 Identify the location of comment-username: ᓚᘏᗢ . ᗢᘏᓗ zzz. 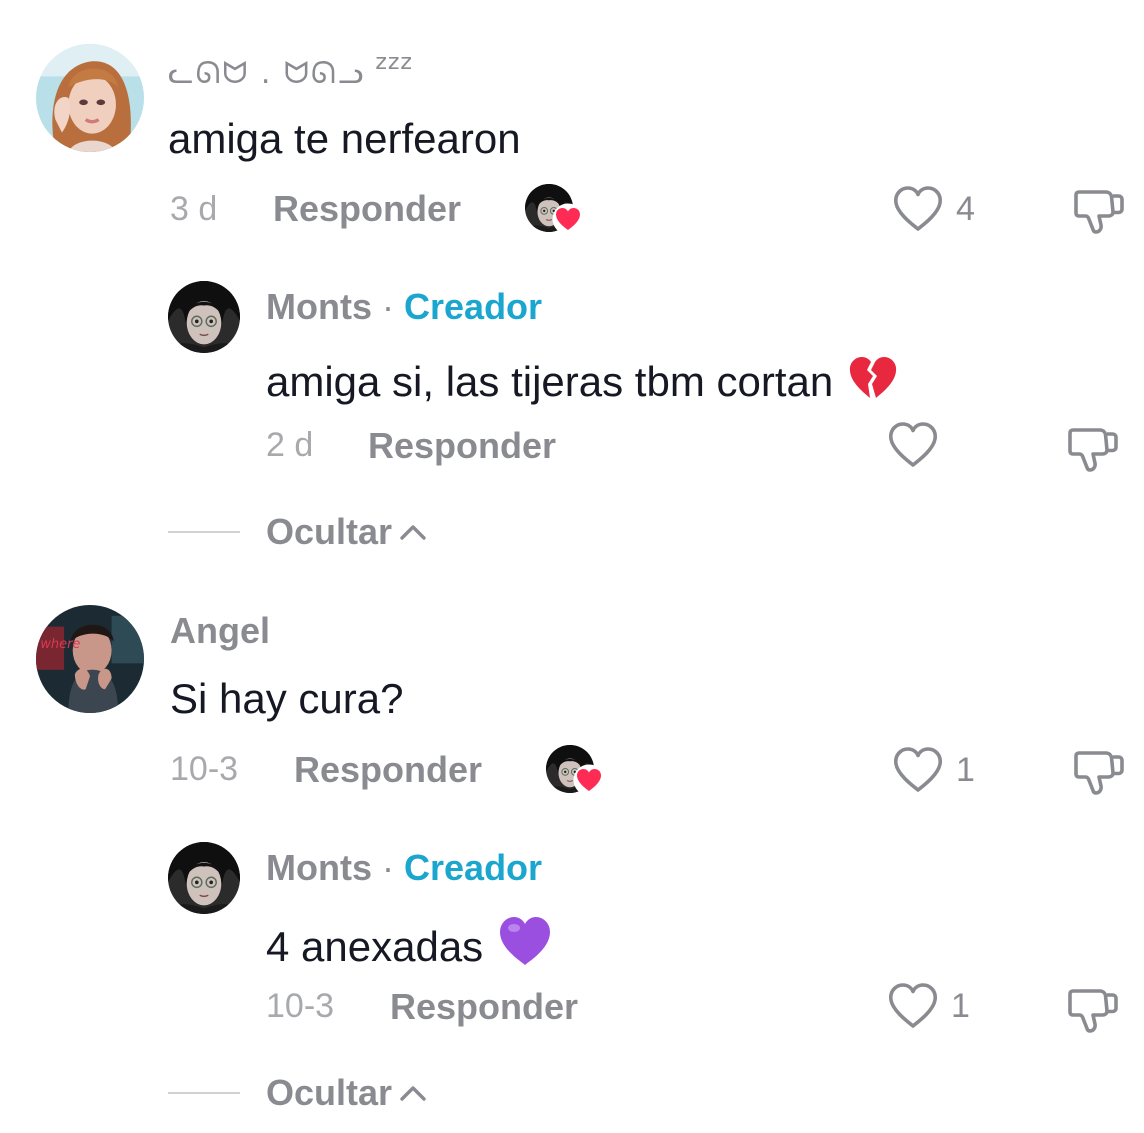
(290, 70).